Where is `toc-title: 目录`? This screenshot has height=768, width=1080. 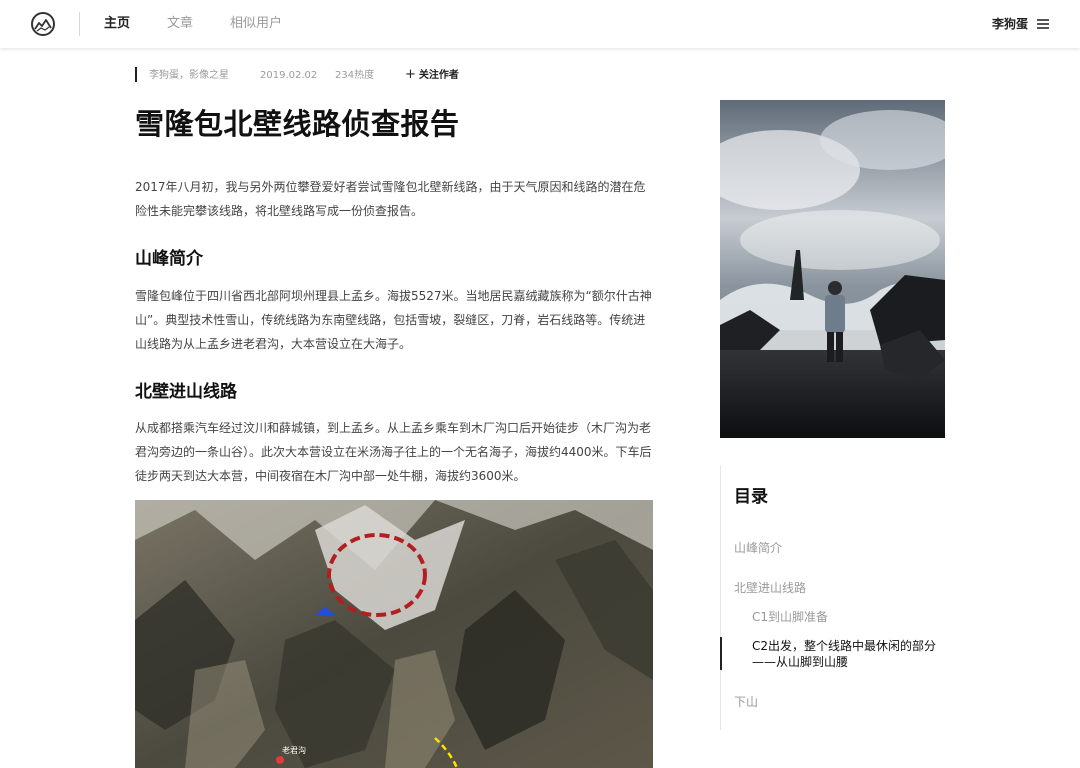
toc-title: 目录 is located at coordinates (751, 497).